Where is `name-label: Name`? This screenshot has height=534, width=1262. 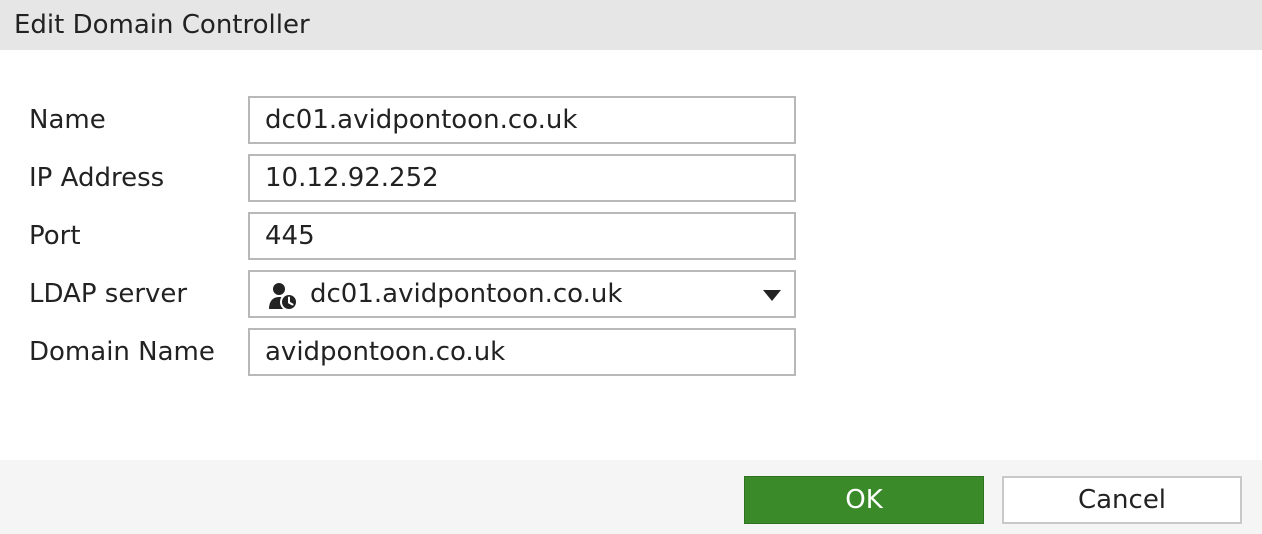
name-label: Name is located at coordinates (67, 120).